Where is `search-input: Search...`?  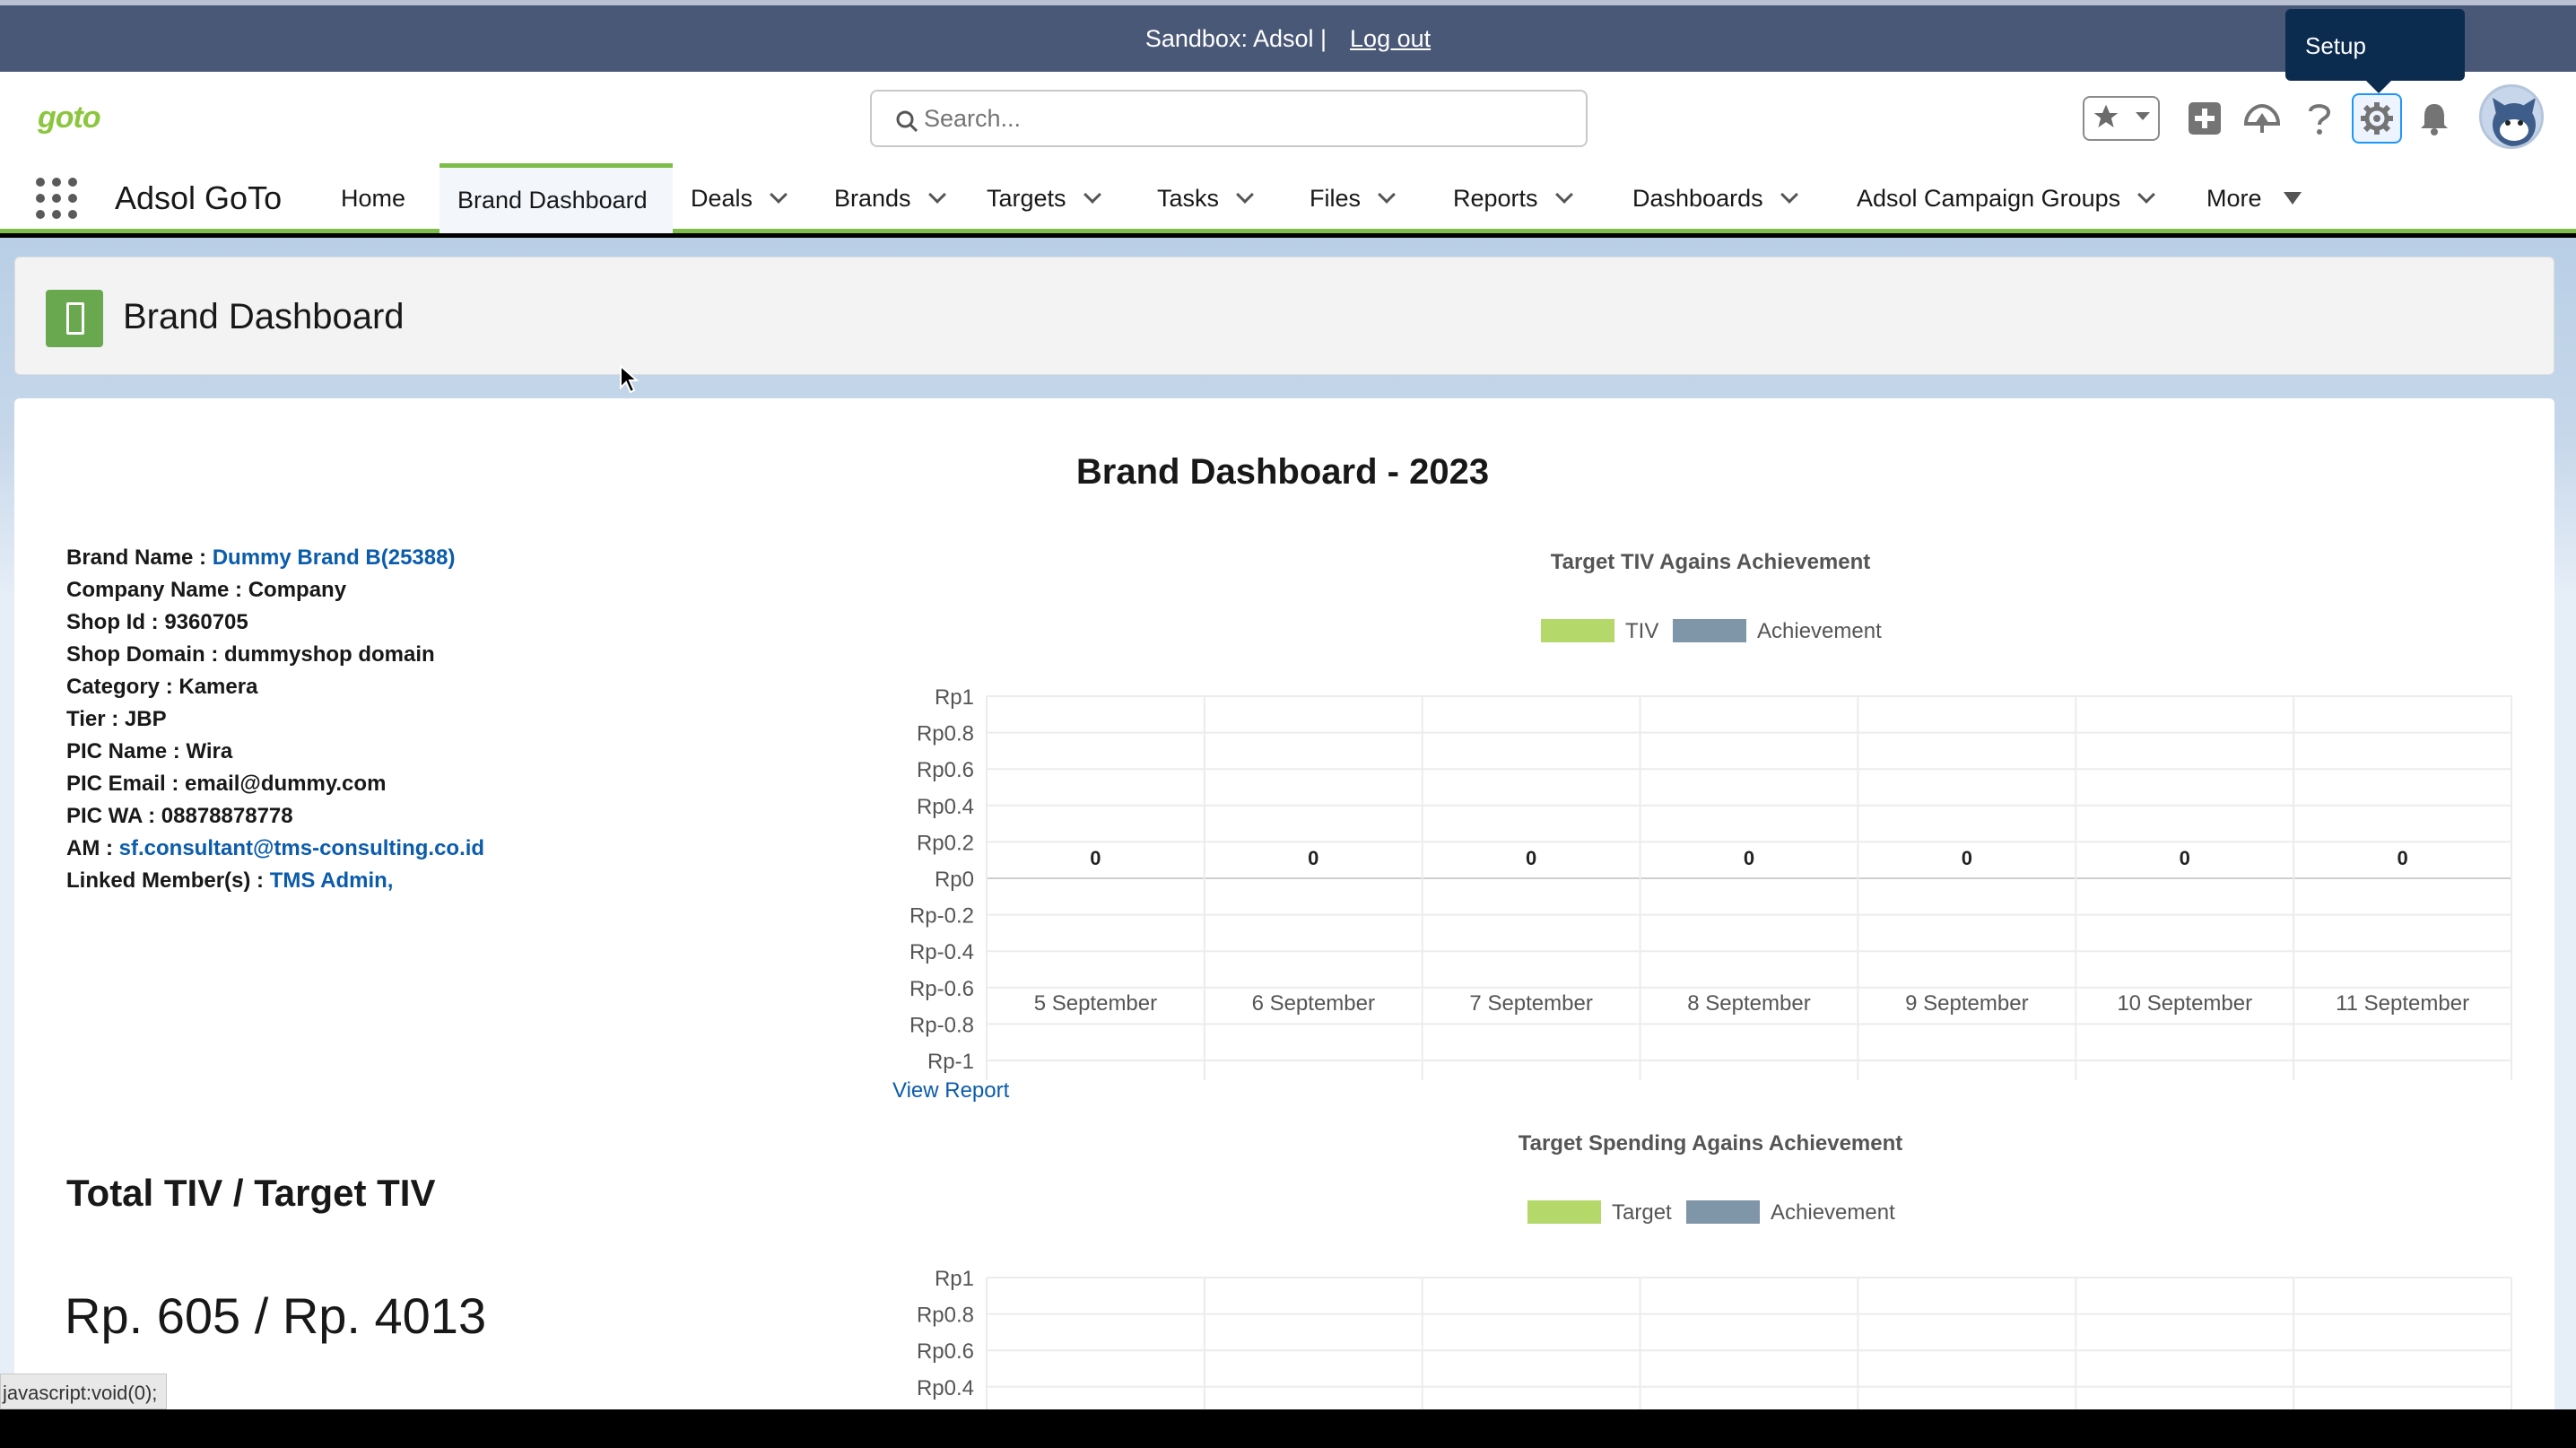
search-input: Search... is located at coordinates (1229, 118).